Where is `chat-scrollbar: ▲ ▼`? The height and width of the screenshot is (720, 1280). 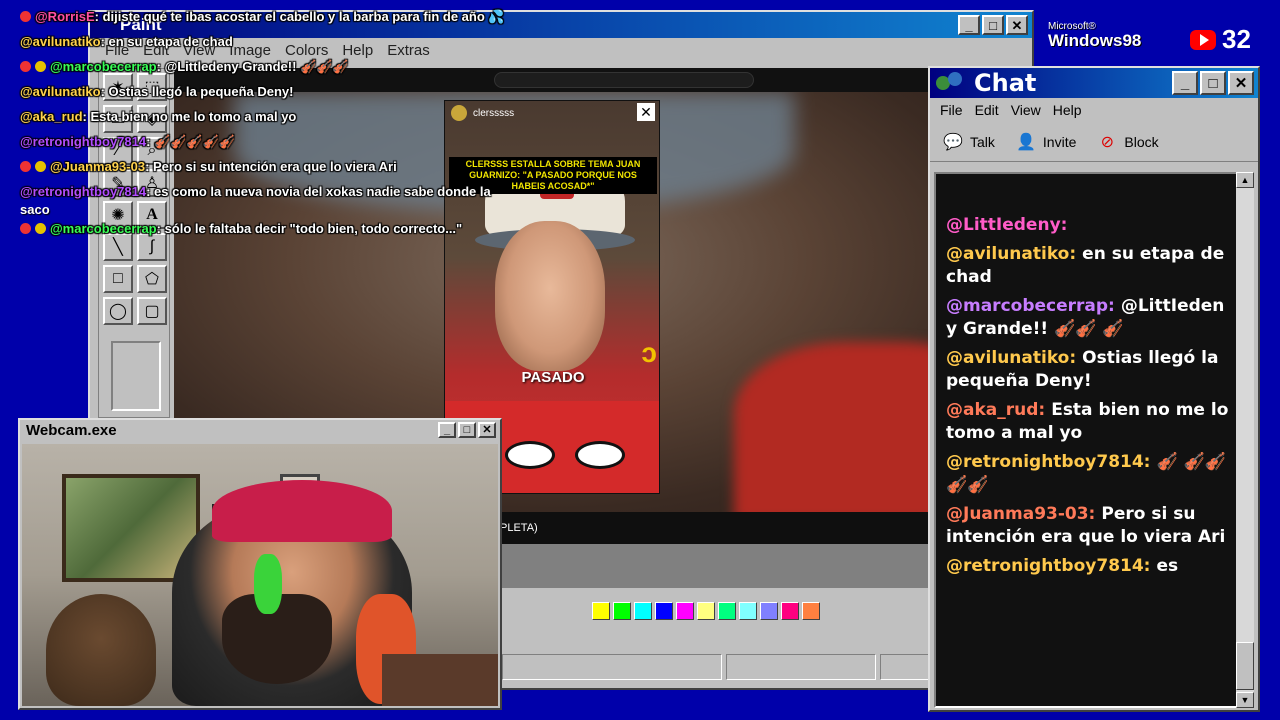 chat-scrollbar: ▲ ▼ is located at coordinates (1245, 440).